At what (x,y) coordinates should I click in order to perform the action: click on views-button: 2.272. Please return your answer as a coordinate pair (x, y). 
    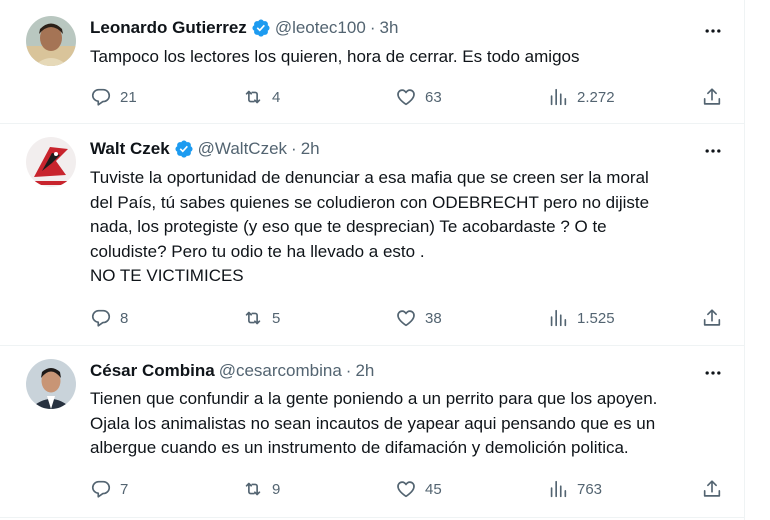
    Looking at the image, I should click on (581, 97).